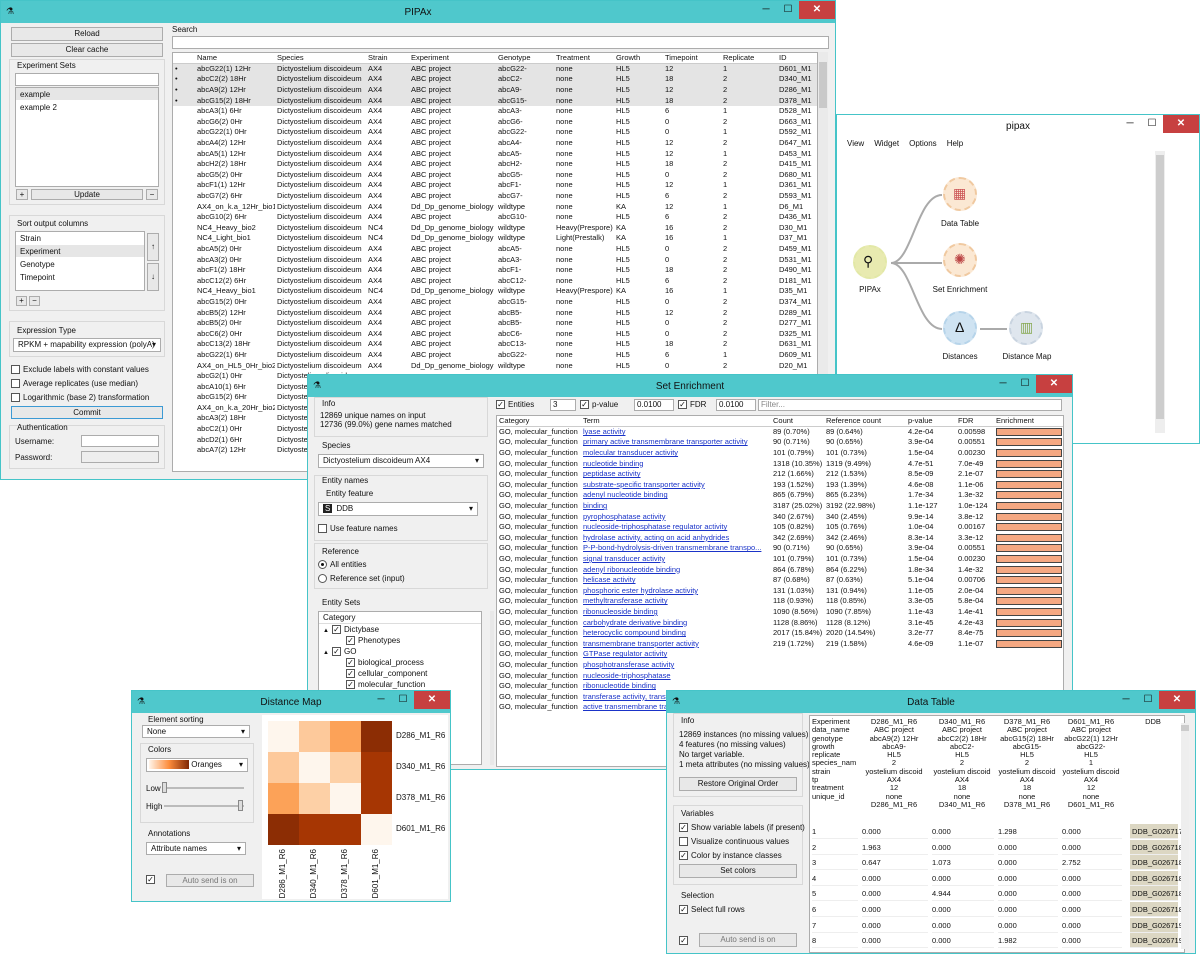 Image resolution: width=1200 pixels, height=960 pixels. I want to click on reload-button: Reload, so click(87, 34).